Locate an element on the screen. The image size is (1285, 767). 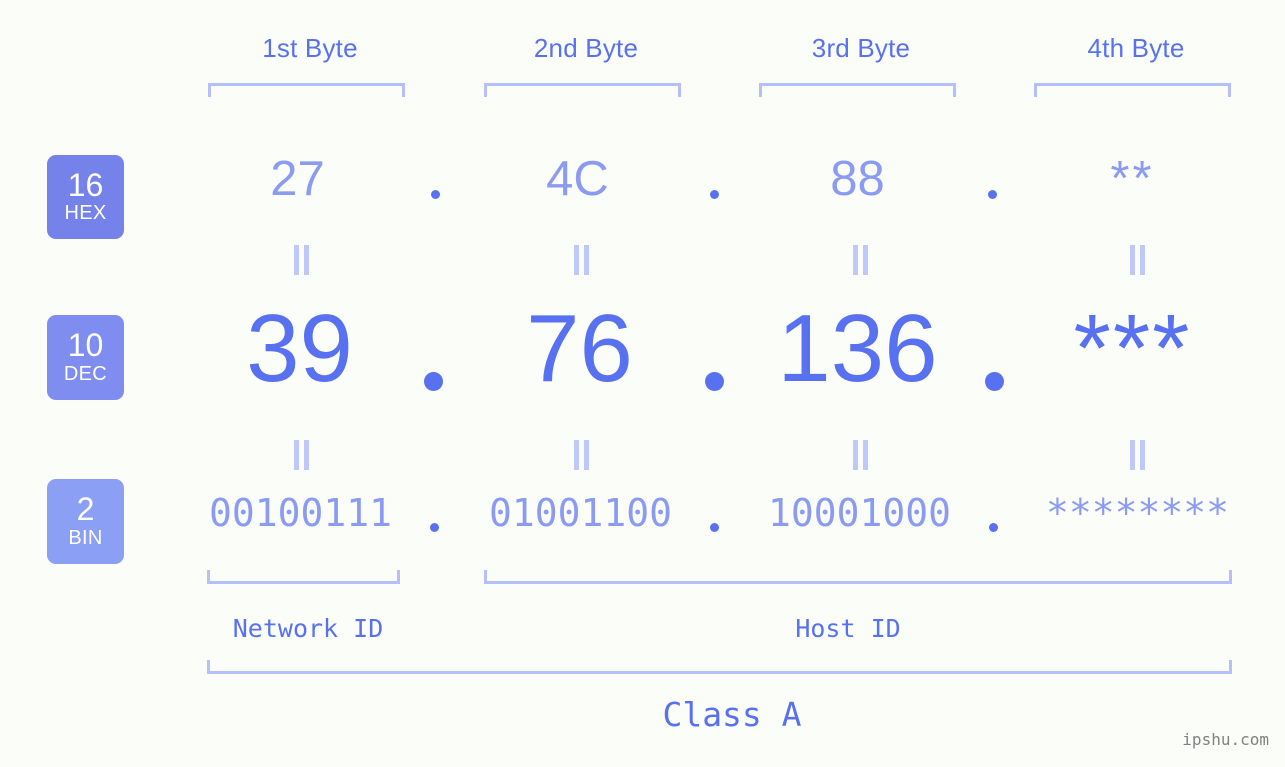
class-label: Class A is located at coordinates (732, 714).